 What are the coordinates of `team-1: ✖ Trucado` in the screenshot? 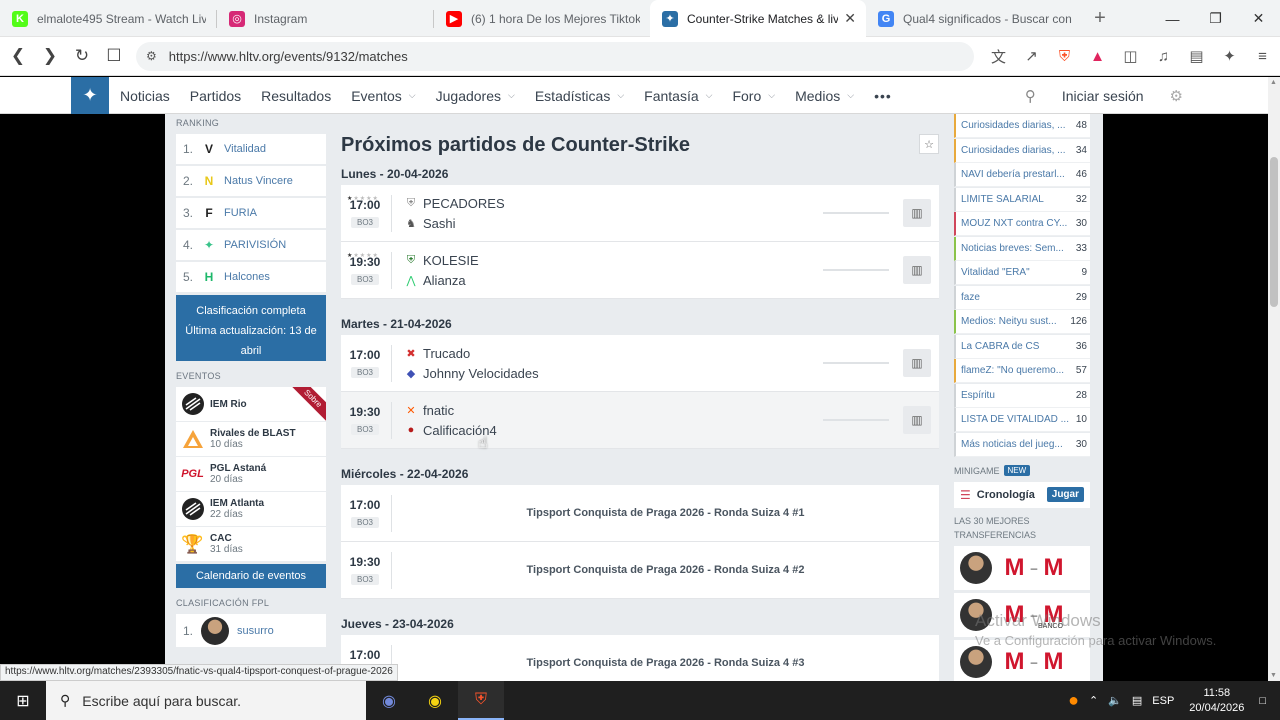 It's located at (614, 353).